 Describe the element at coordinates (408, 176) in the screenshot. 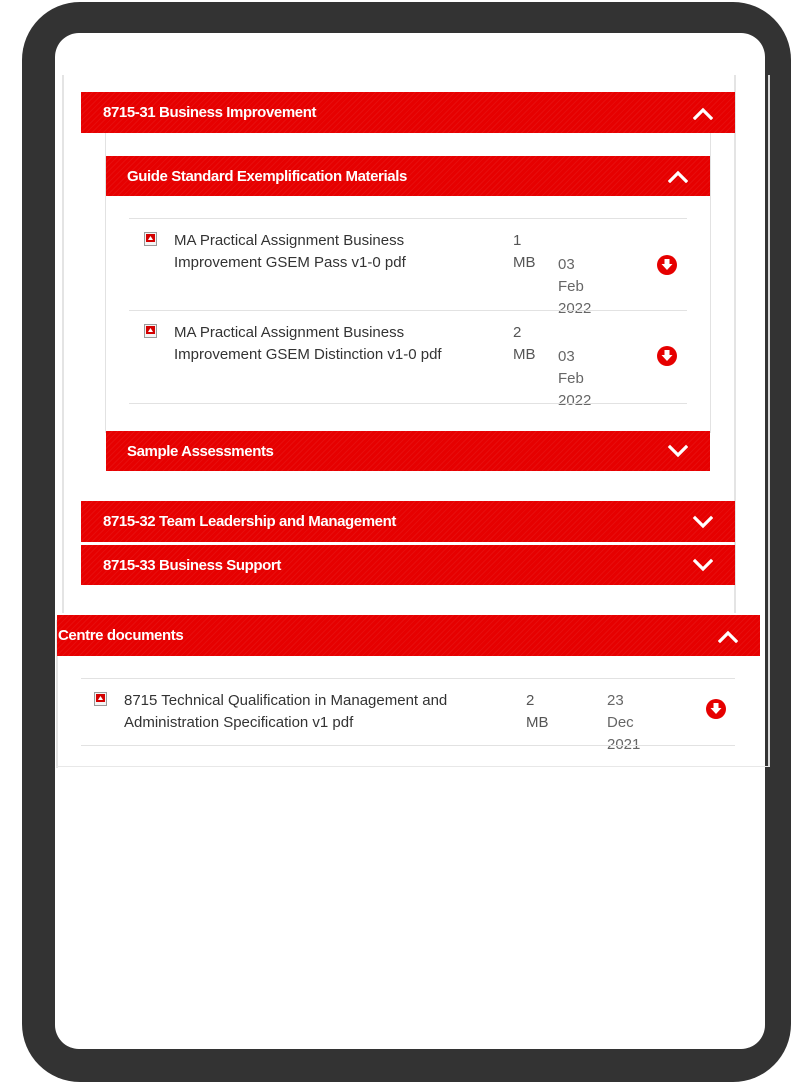

I see `accordion-guide-standard: Guide Standard Exemplification Materials` at that location.